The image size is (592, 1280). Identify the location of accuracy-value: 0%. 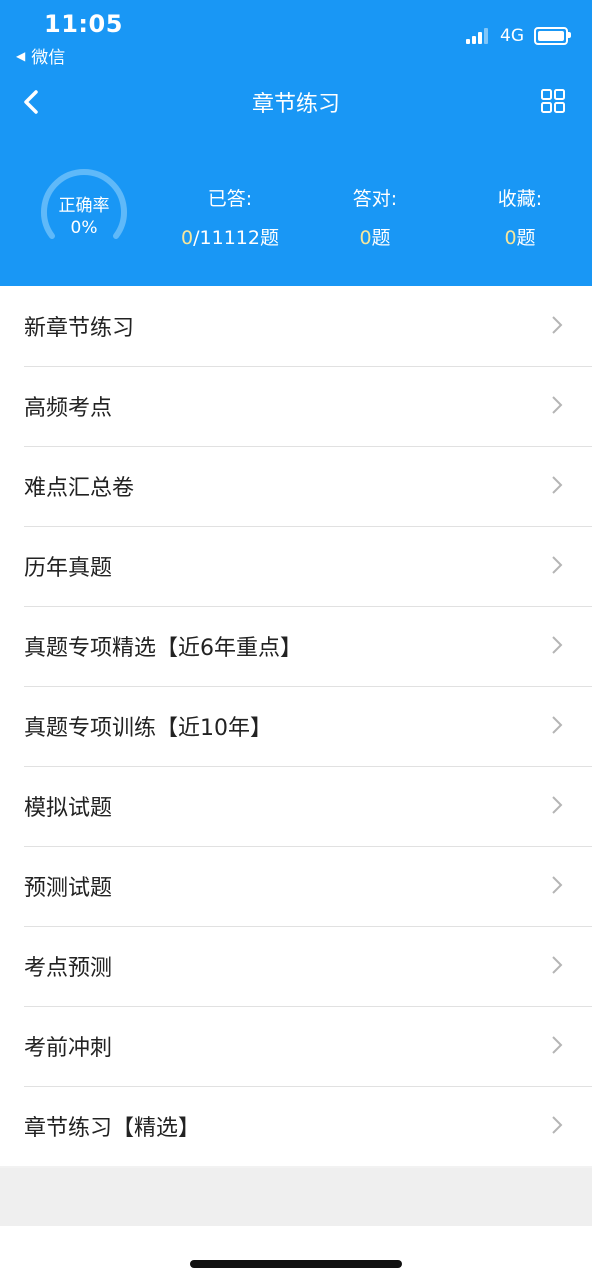
(84, 228).